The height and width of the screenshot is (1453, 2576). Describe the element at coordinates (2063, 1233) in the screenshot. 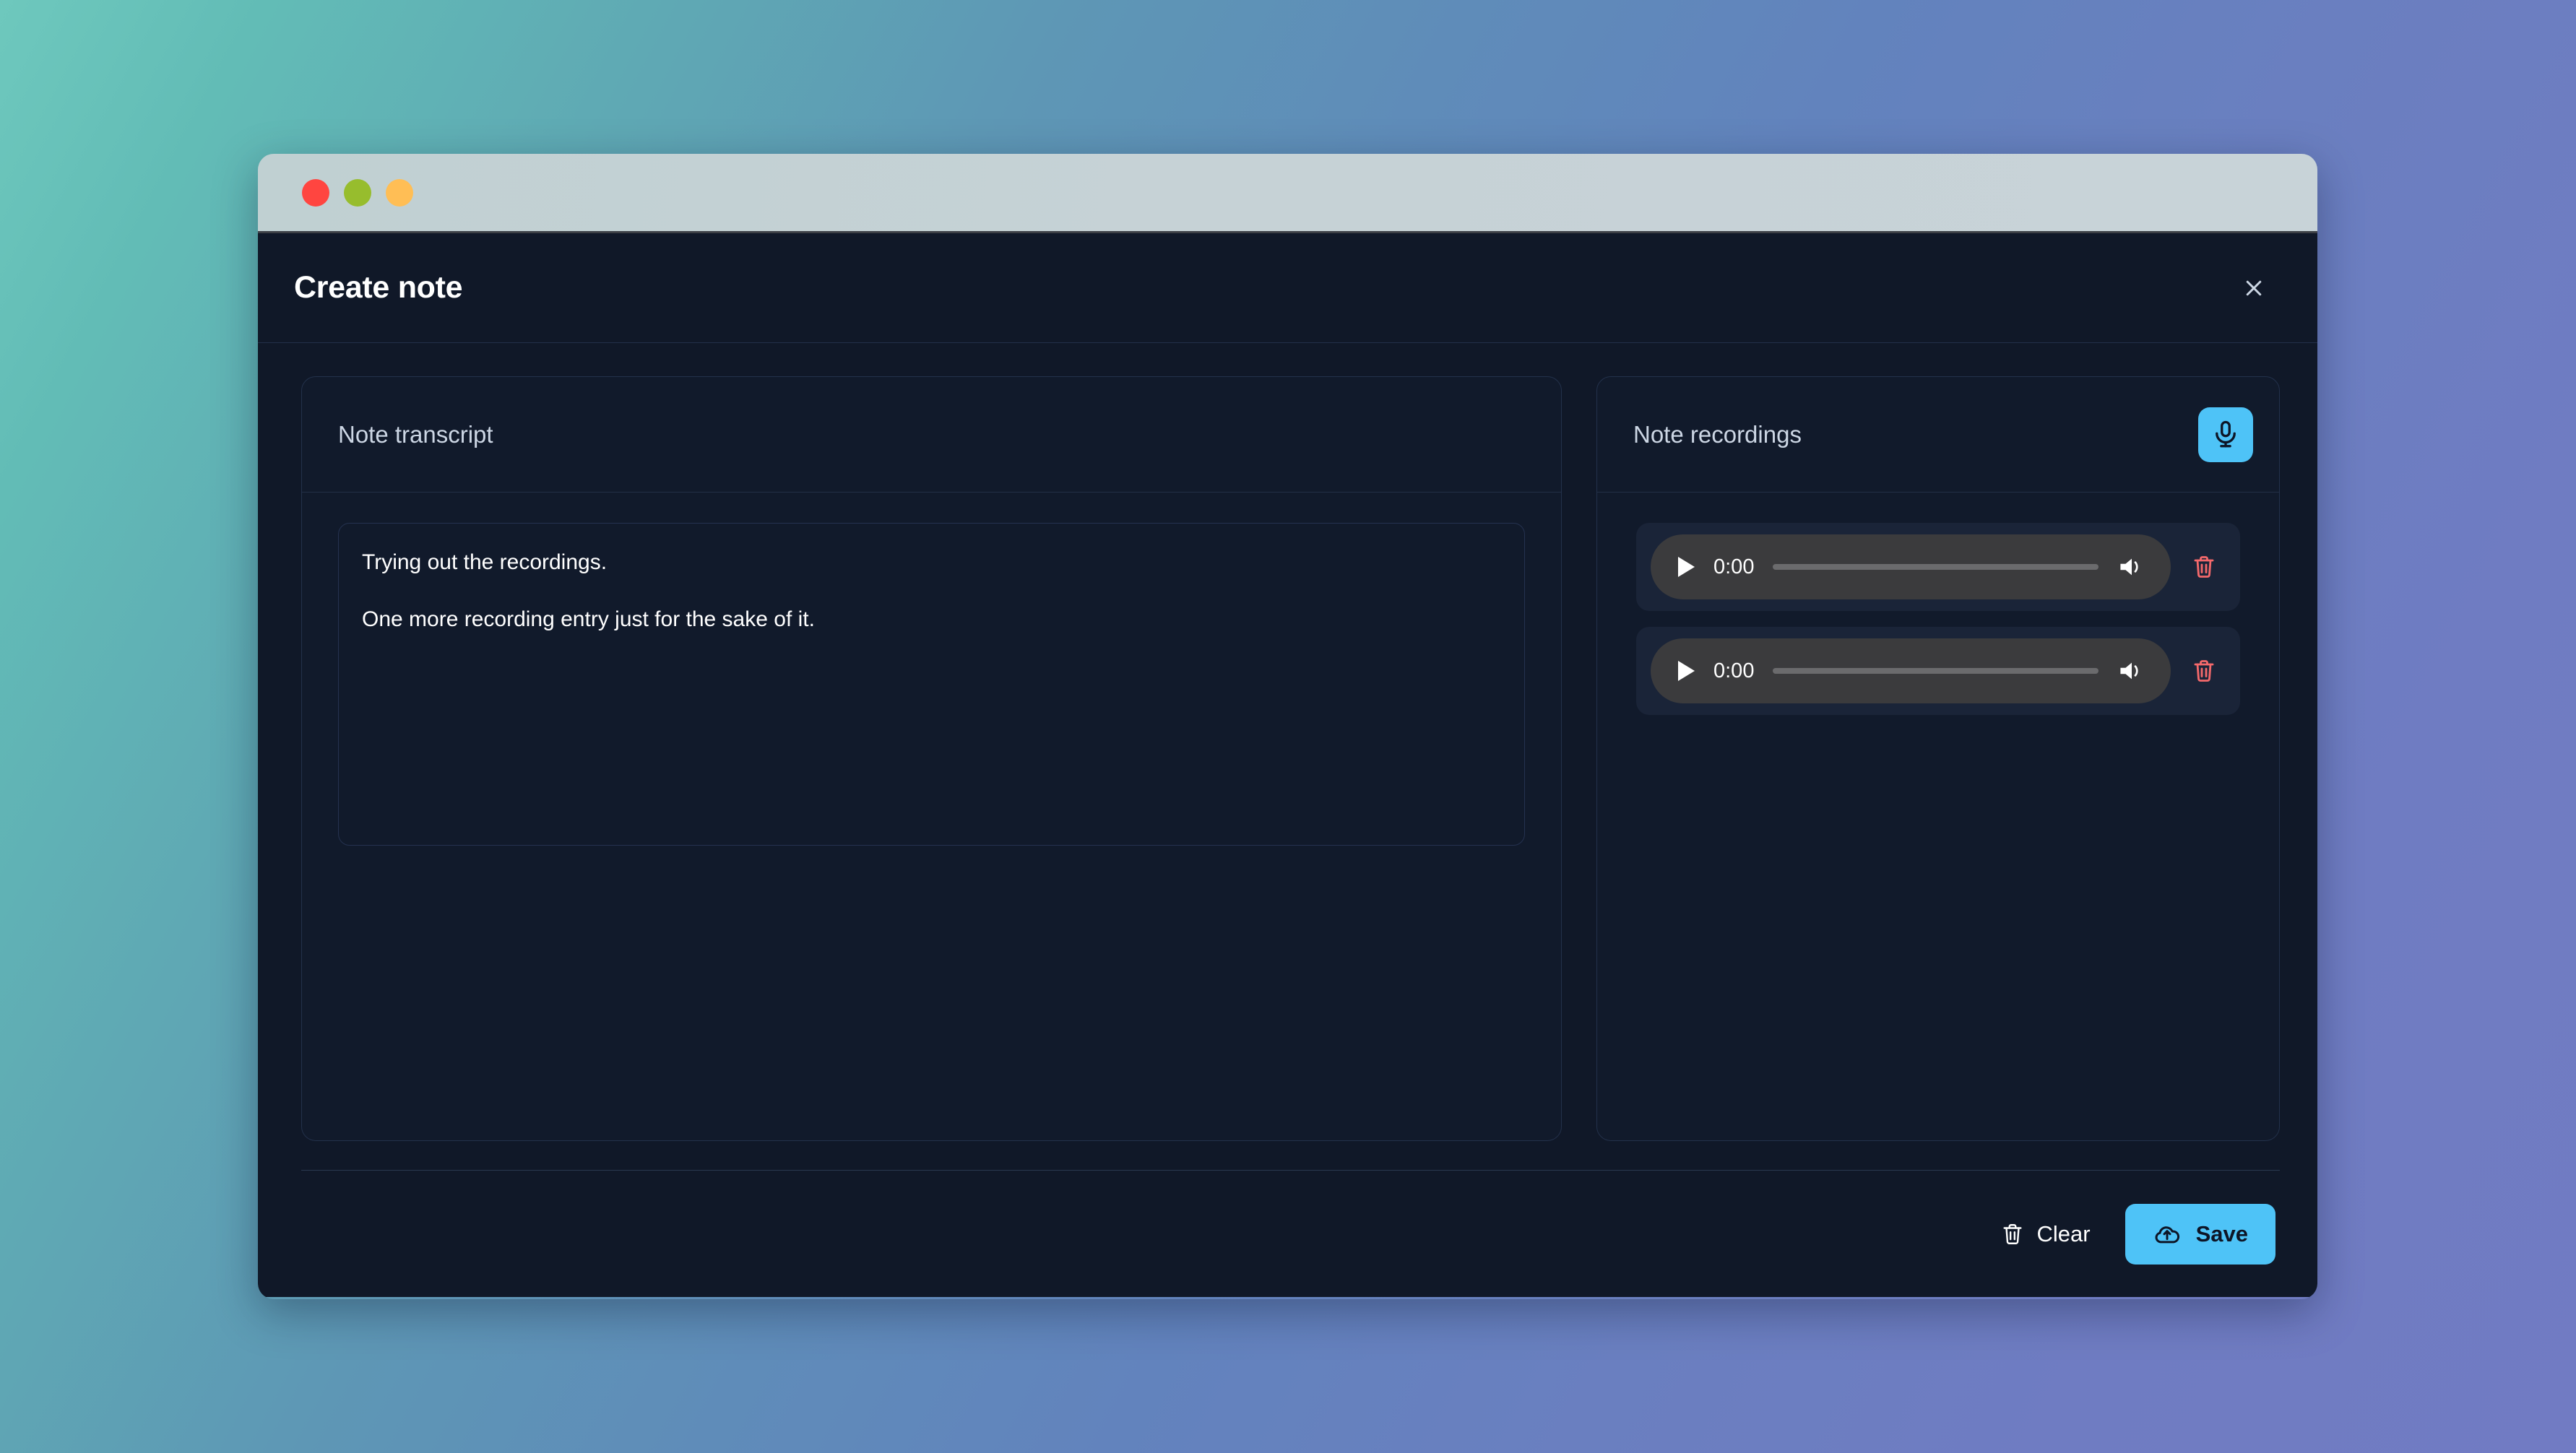

I see `clear-button-label: Clear` at that location.